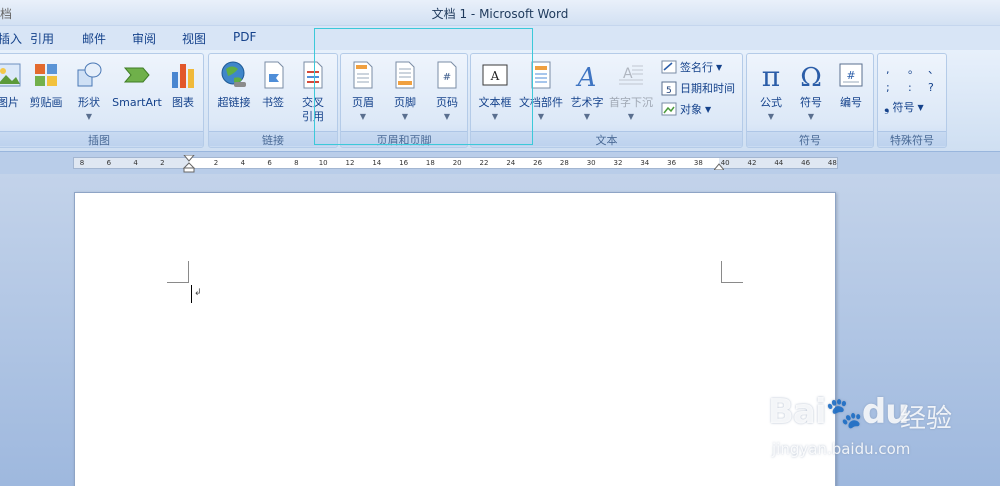 This screenshot has width=1000, height=486. What do you see at coordinates (933, 69) in the screenshot?
I see `pause-mark: 、` at bounding box center [933, 69].